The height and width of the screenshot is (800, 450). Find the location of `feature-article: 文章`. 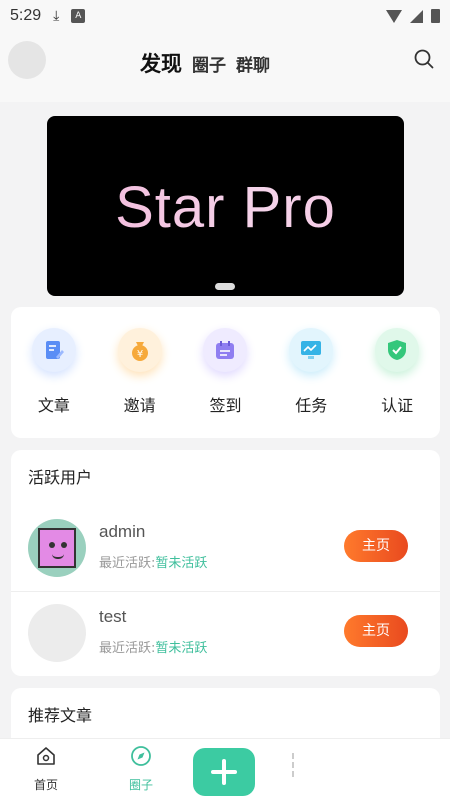

feature-article: 文章 is located at coordinates (54, 381).